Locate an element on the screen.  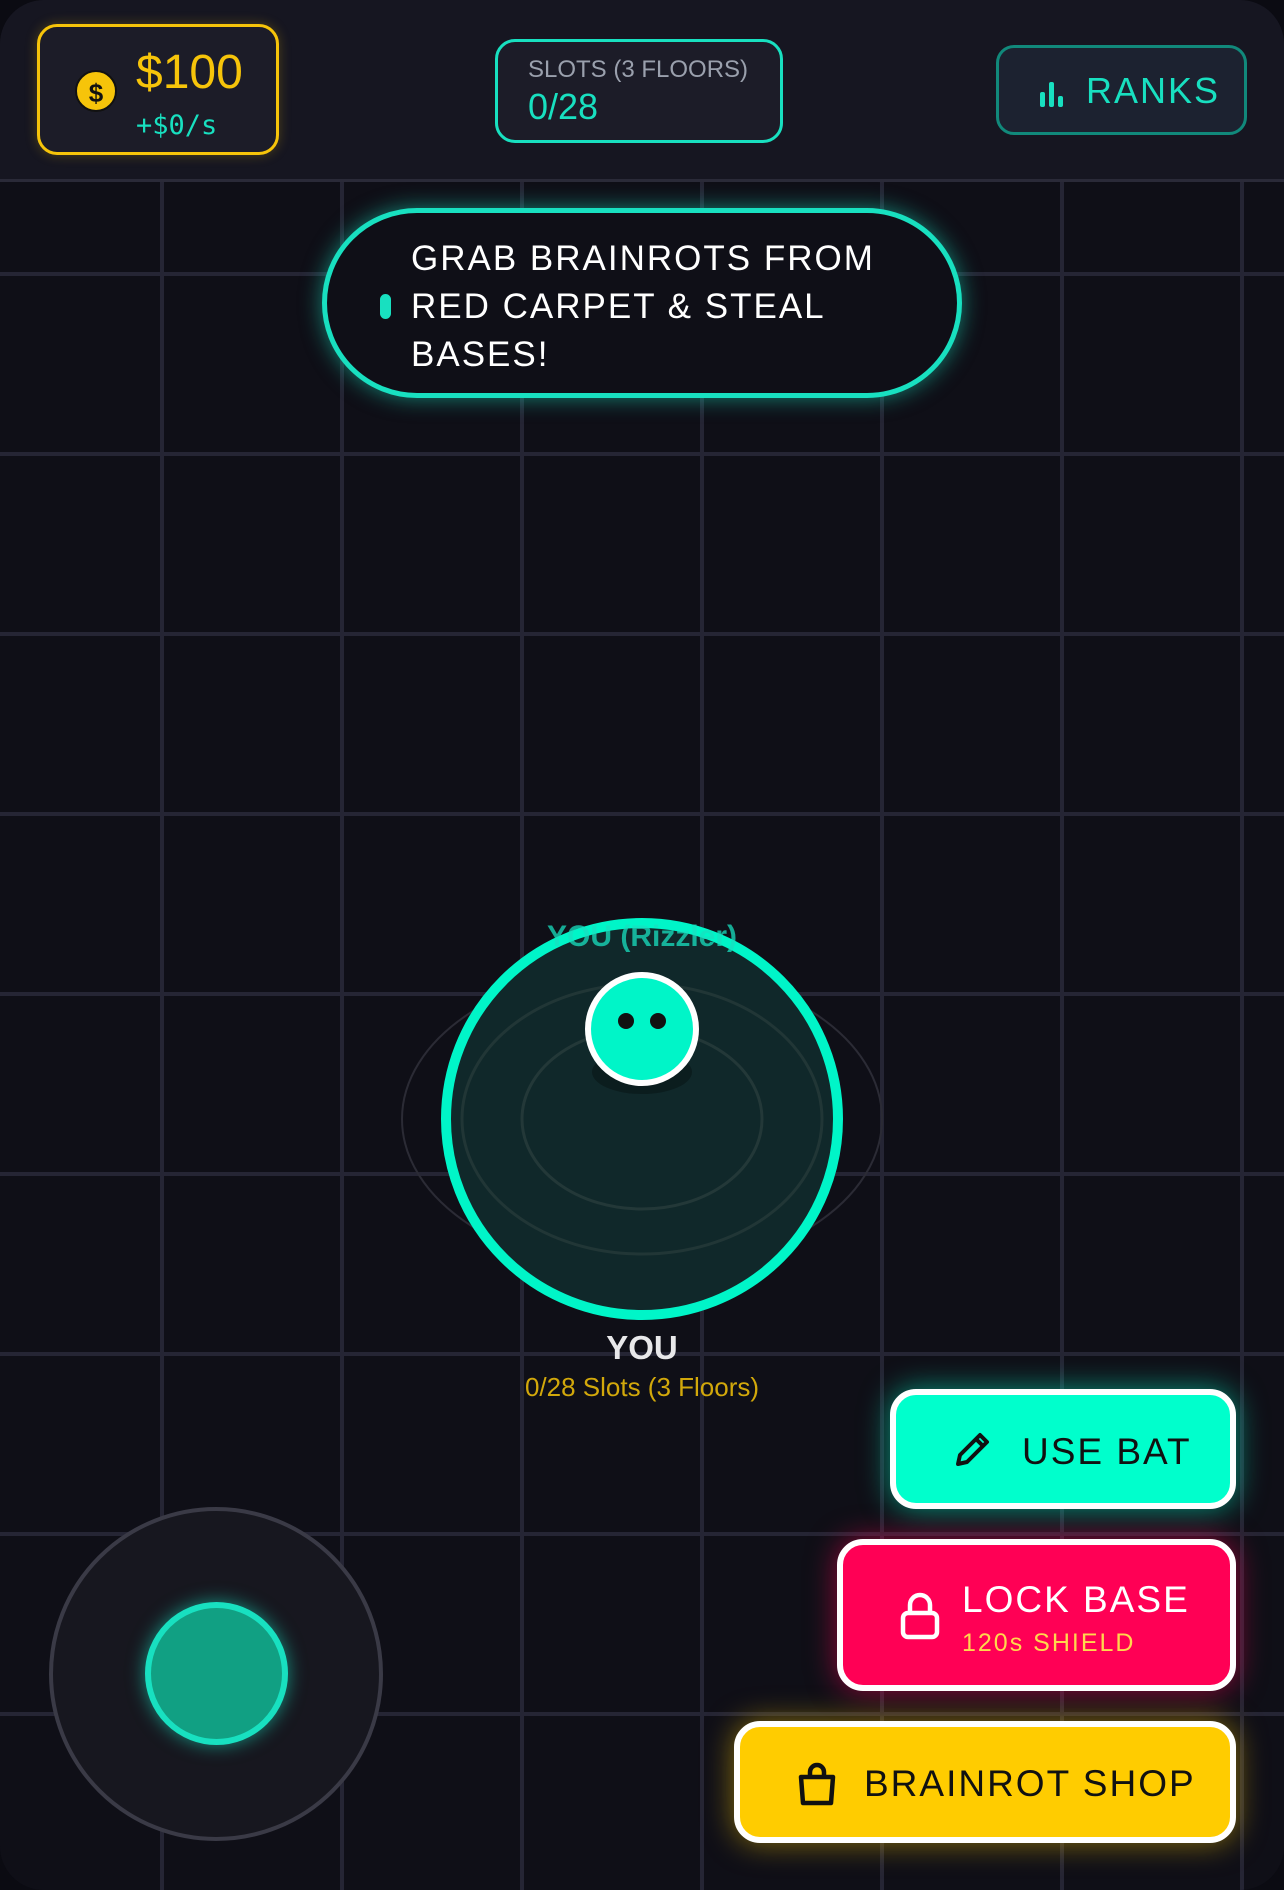
lock-base-button: LOCK BASE 120s SHIELD is located at coordinates (1036, 1615).